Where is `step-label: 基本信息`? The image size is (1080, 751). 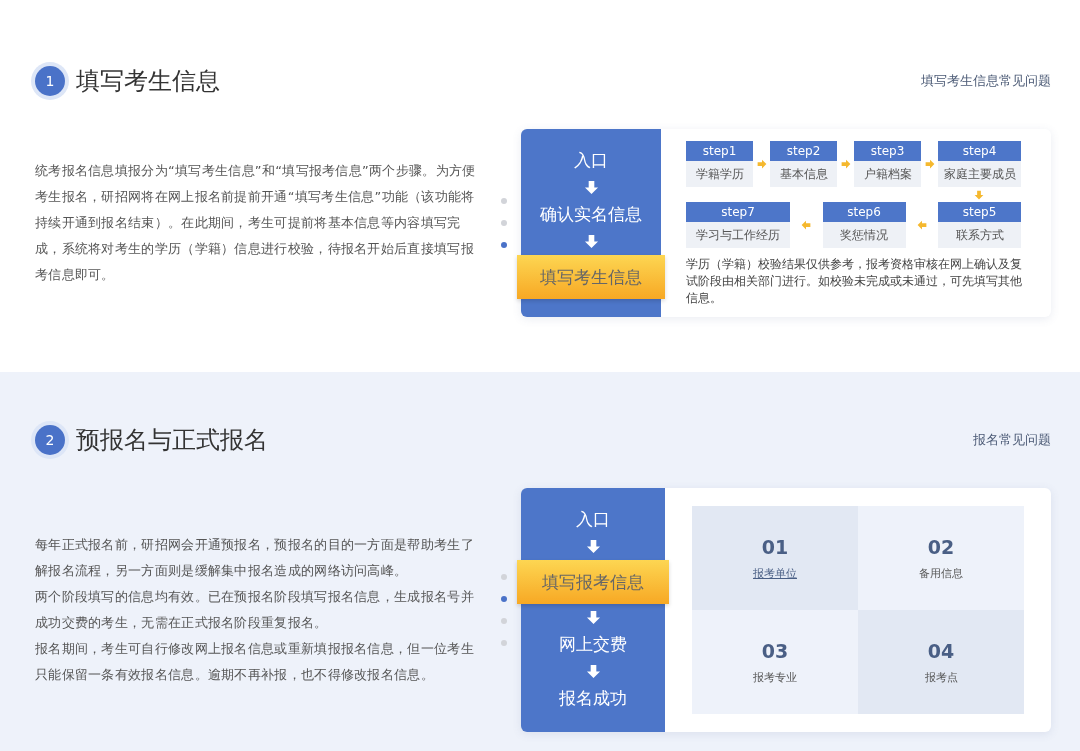
step-label: 基本信息 is located at coordinates (803, 174).